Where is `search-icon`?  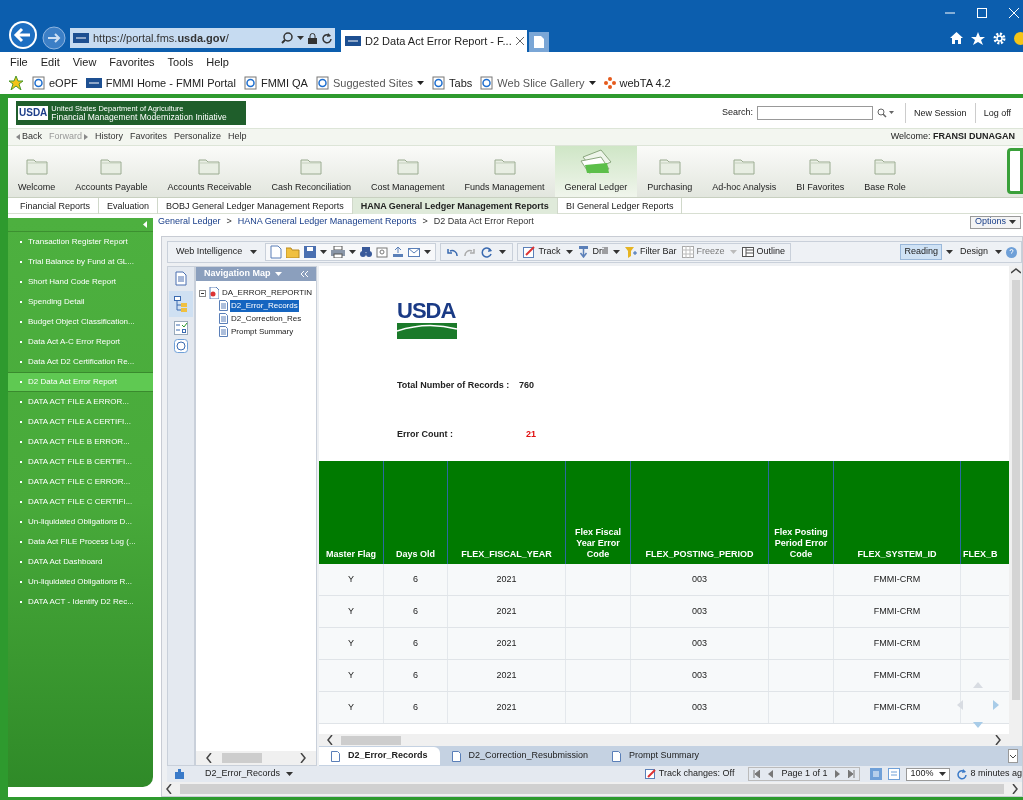 search-icon is located at coordinates (287, 38).